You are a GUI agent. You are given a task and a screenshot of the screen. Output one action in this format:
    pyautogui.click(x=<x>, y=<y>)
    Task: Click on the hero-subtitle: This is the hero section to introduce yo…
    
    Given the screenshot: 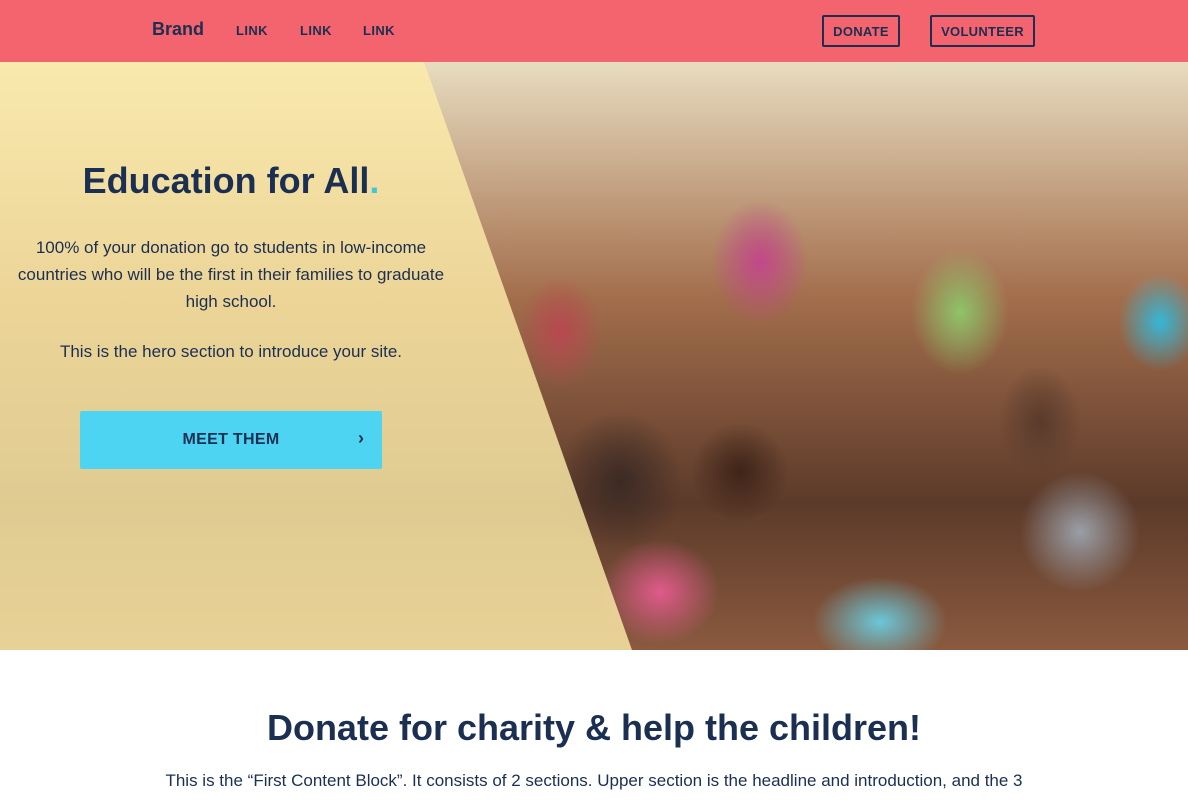 What is the action you would take?
    pyautogui.click(x=231, y=351)
    